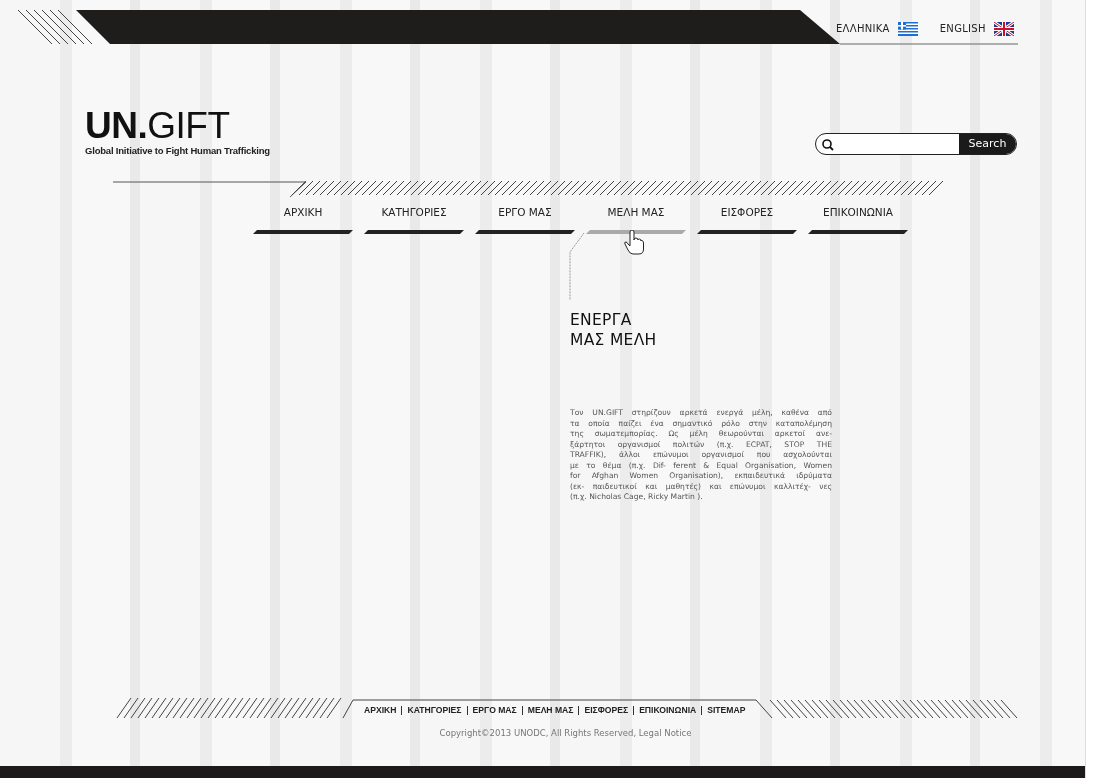 Image resolution: width=1099 pixels, height=778 pixels. Describe the element at coordinates (726, 710) in the screenshot. I see `footer-link: SITEMAP` at that location.